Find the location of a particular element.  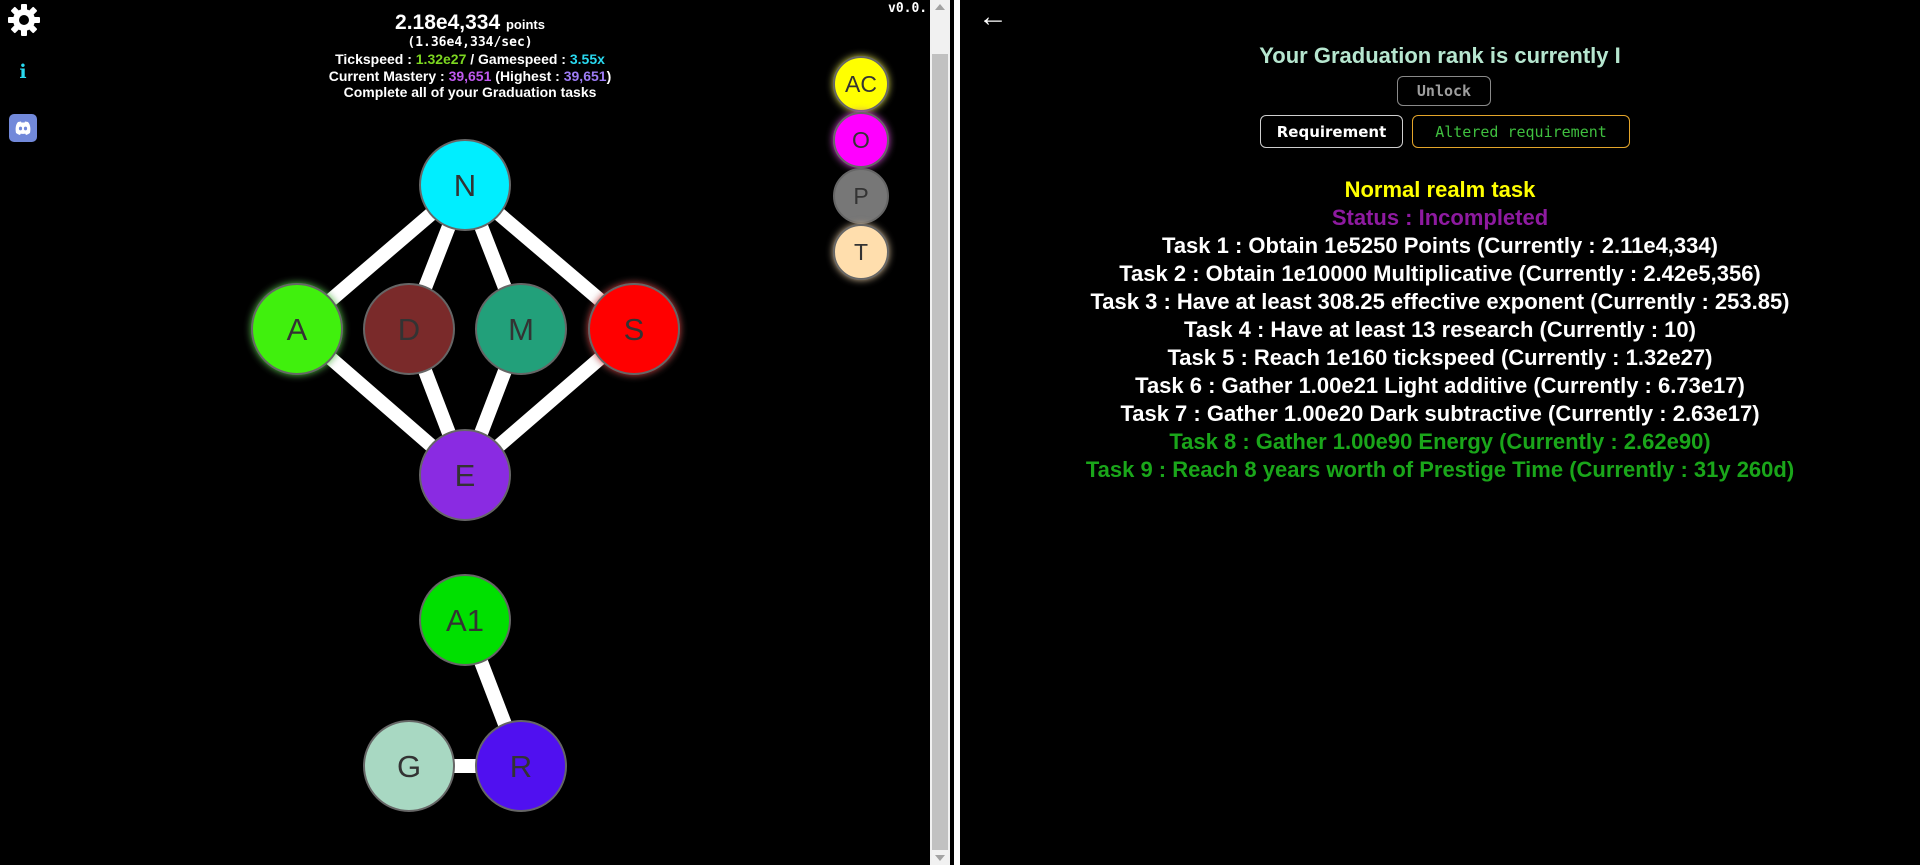

requirement-button: Requirement is located at coordinates (1331, 131).